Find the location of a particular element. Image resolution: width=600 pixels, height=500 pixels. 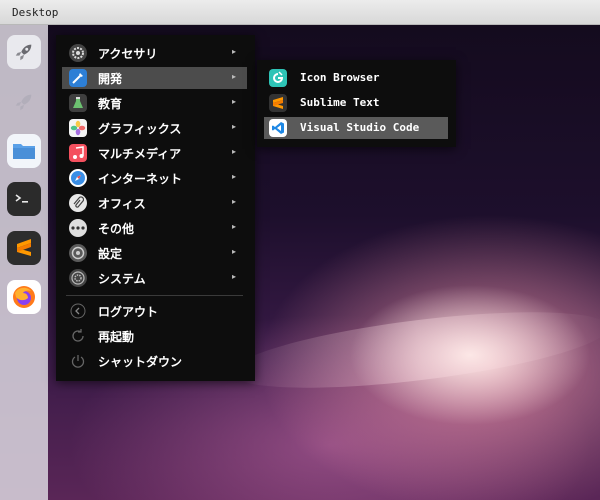

menu-item-development: 開発 ▸ is located at coordinates (154, 78).